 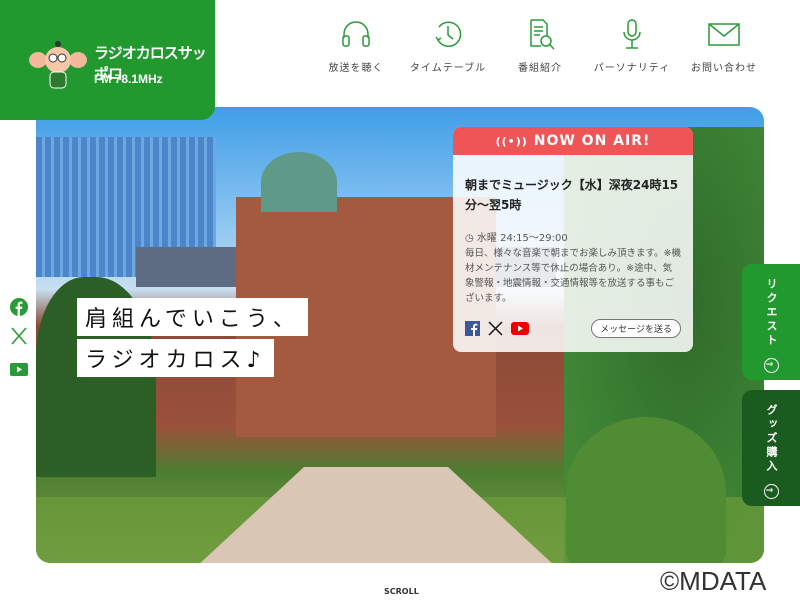 I want to click on main-nav: 放送を聴く タイムテーブル 番組紹介 パーソナリティ お問い合わせ, so click(x=540, y=46).